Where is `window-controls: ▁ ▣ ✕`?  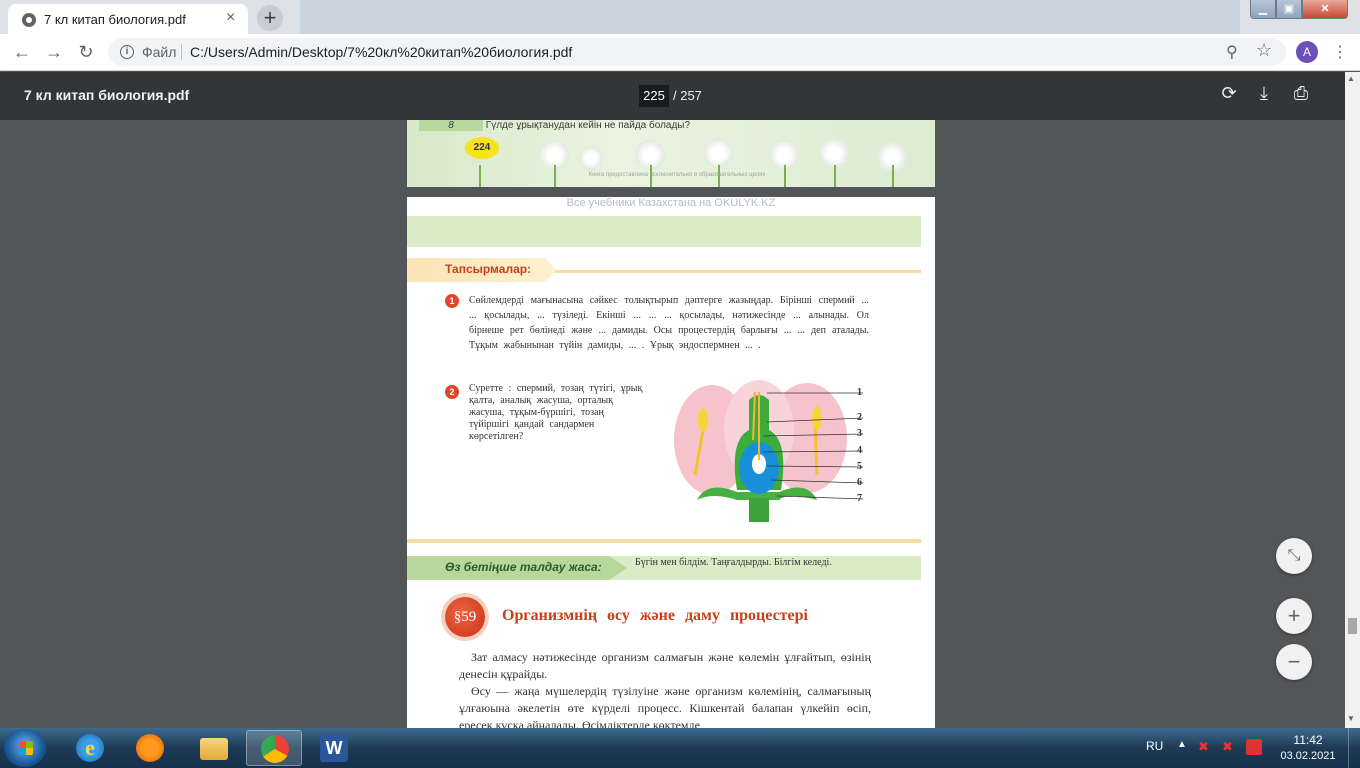
window-controls: ▁ ▣ ✕ is located at coordinates (1303, 10).